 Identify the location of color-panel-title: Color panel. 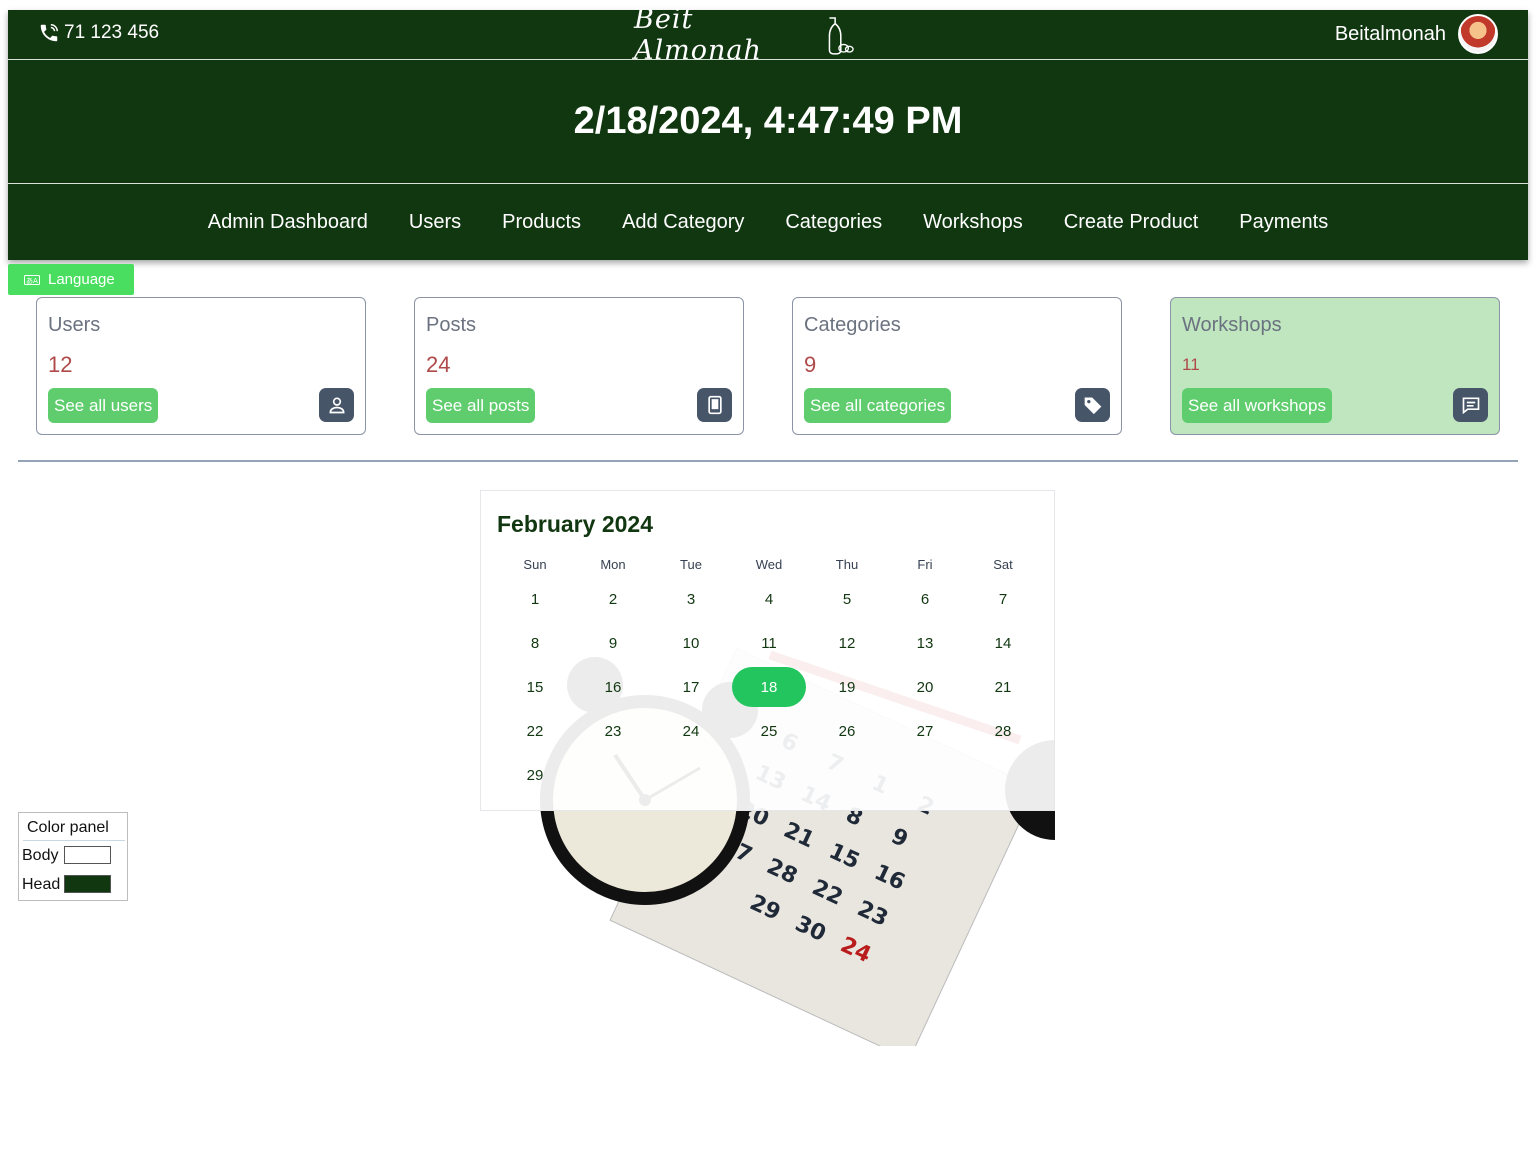
(68, 827).